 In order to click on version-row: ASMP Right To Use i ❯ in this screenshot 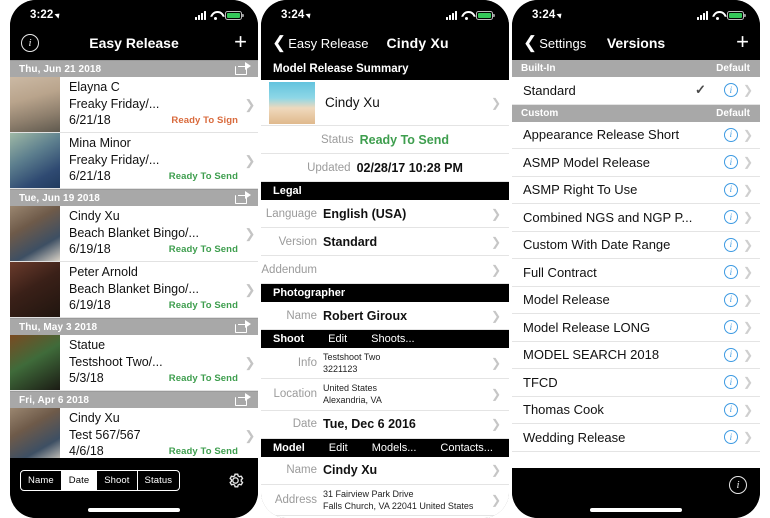, I will do `click(636, 190)`.